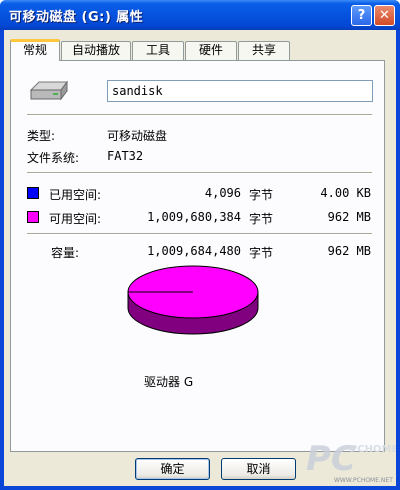 Image resolution: width=400 pixels, height=490 pixels. What do you see at coordinates (53, 158) in the screenshot?
I see `filesystem-label: 文件系统:` at bounding box center [53, 158].